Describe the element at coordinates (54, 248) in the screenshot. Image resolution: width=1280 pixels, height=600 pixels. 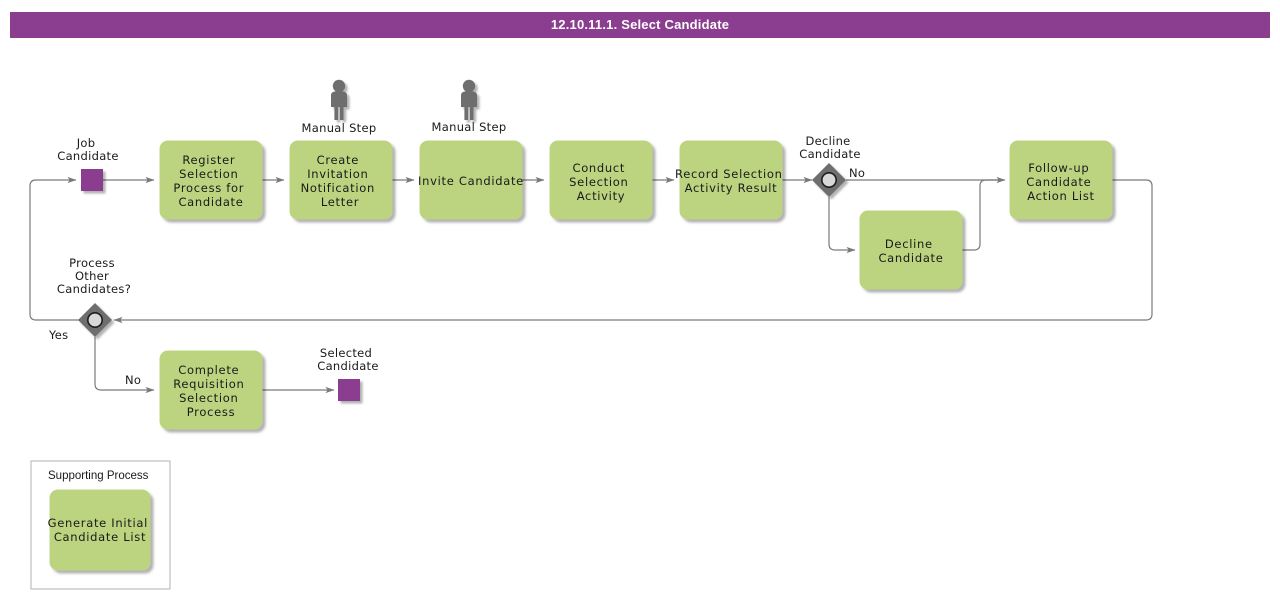
I see `connector-yes-loop` at that location.